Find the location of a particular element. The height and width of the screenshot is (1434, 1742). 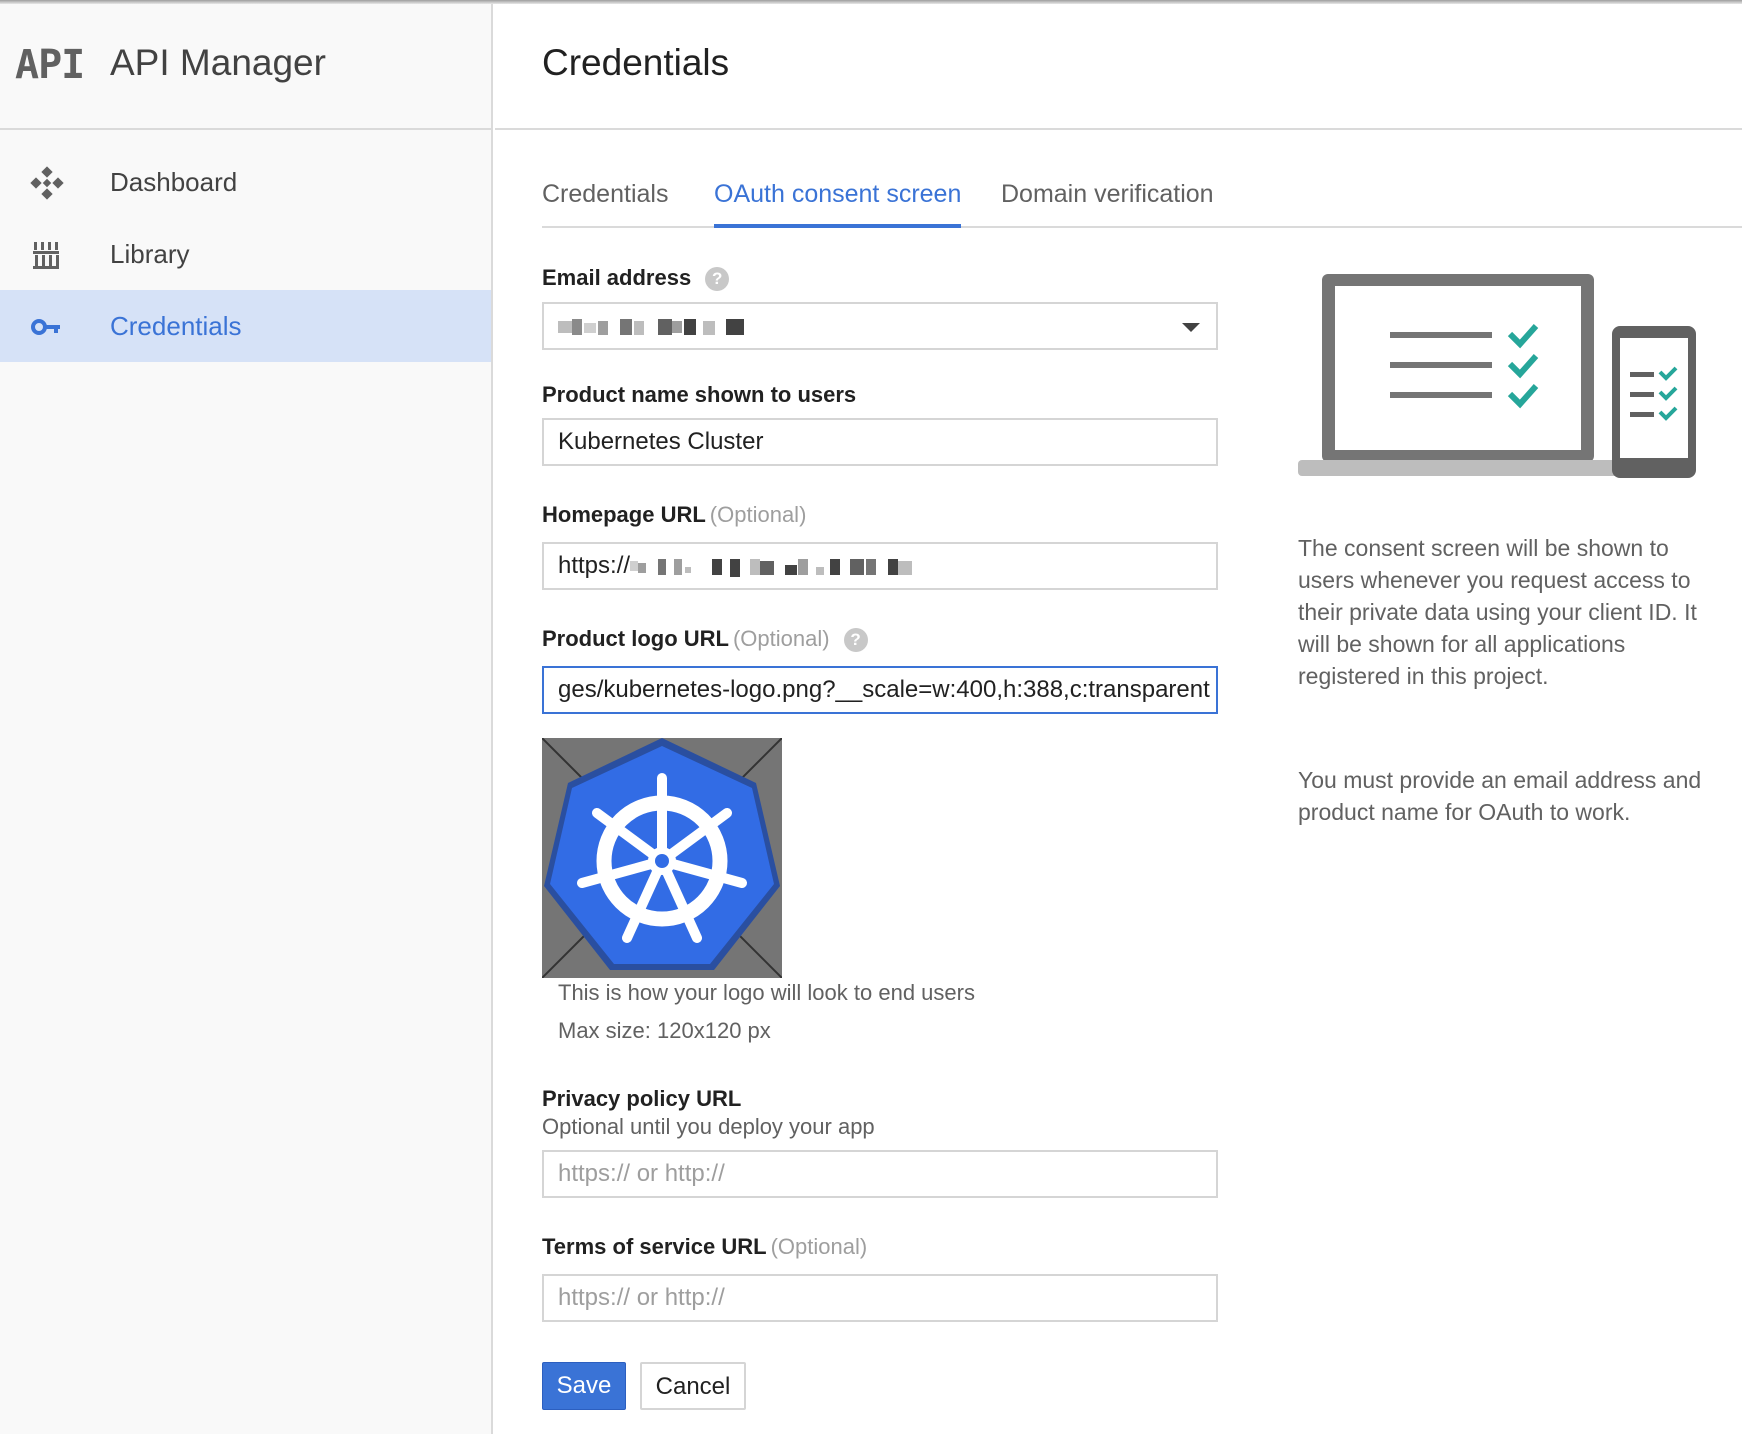

key-icon is located at coordinates (45, 327).